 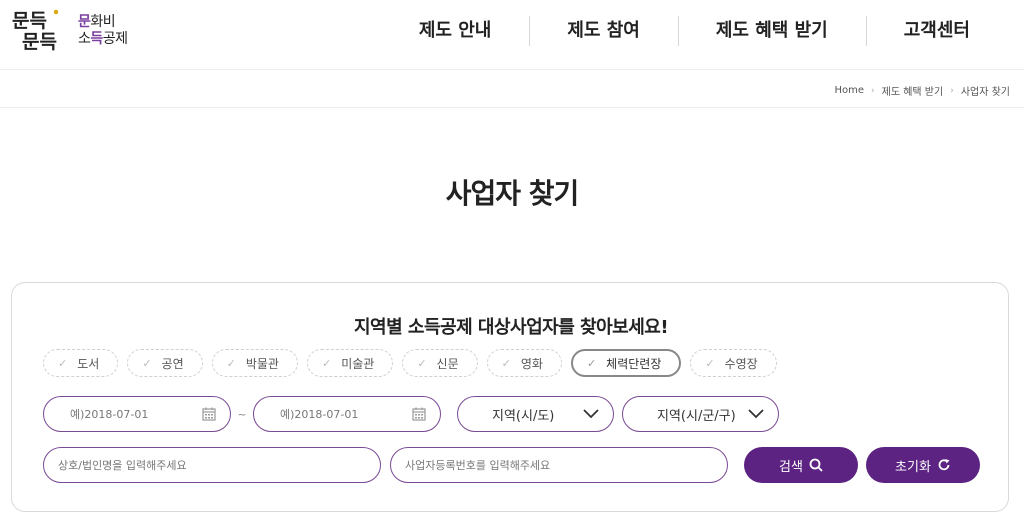 What do you see at coordinates (212, 465) in the screenshot?
I see `business-name-input` at bounding box center [212, 465].